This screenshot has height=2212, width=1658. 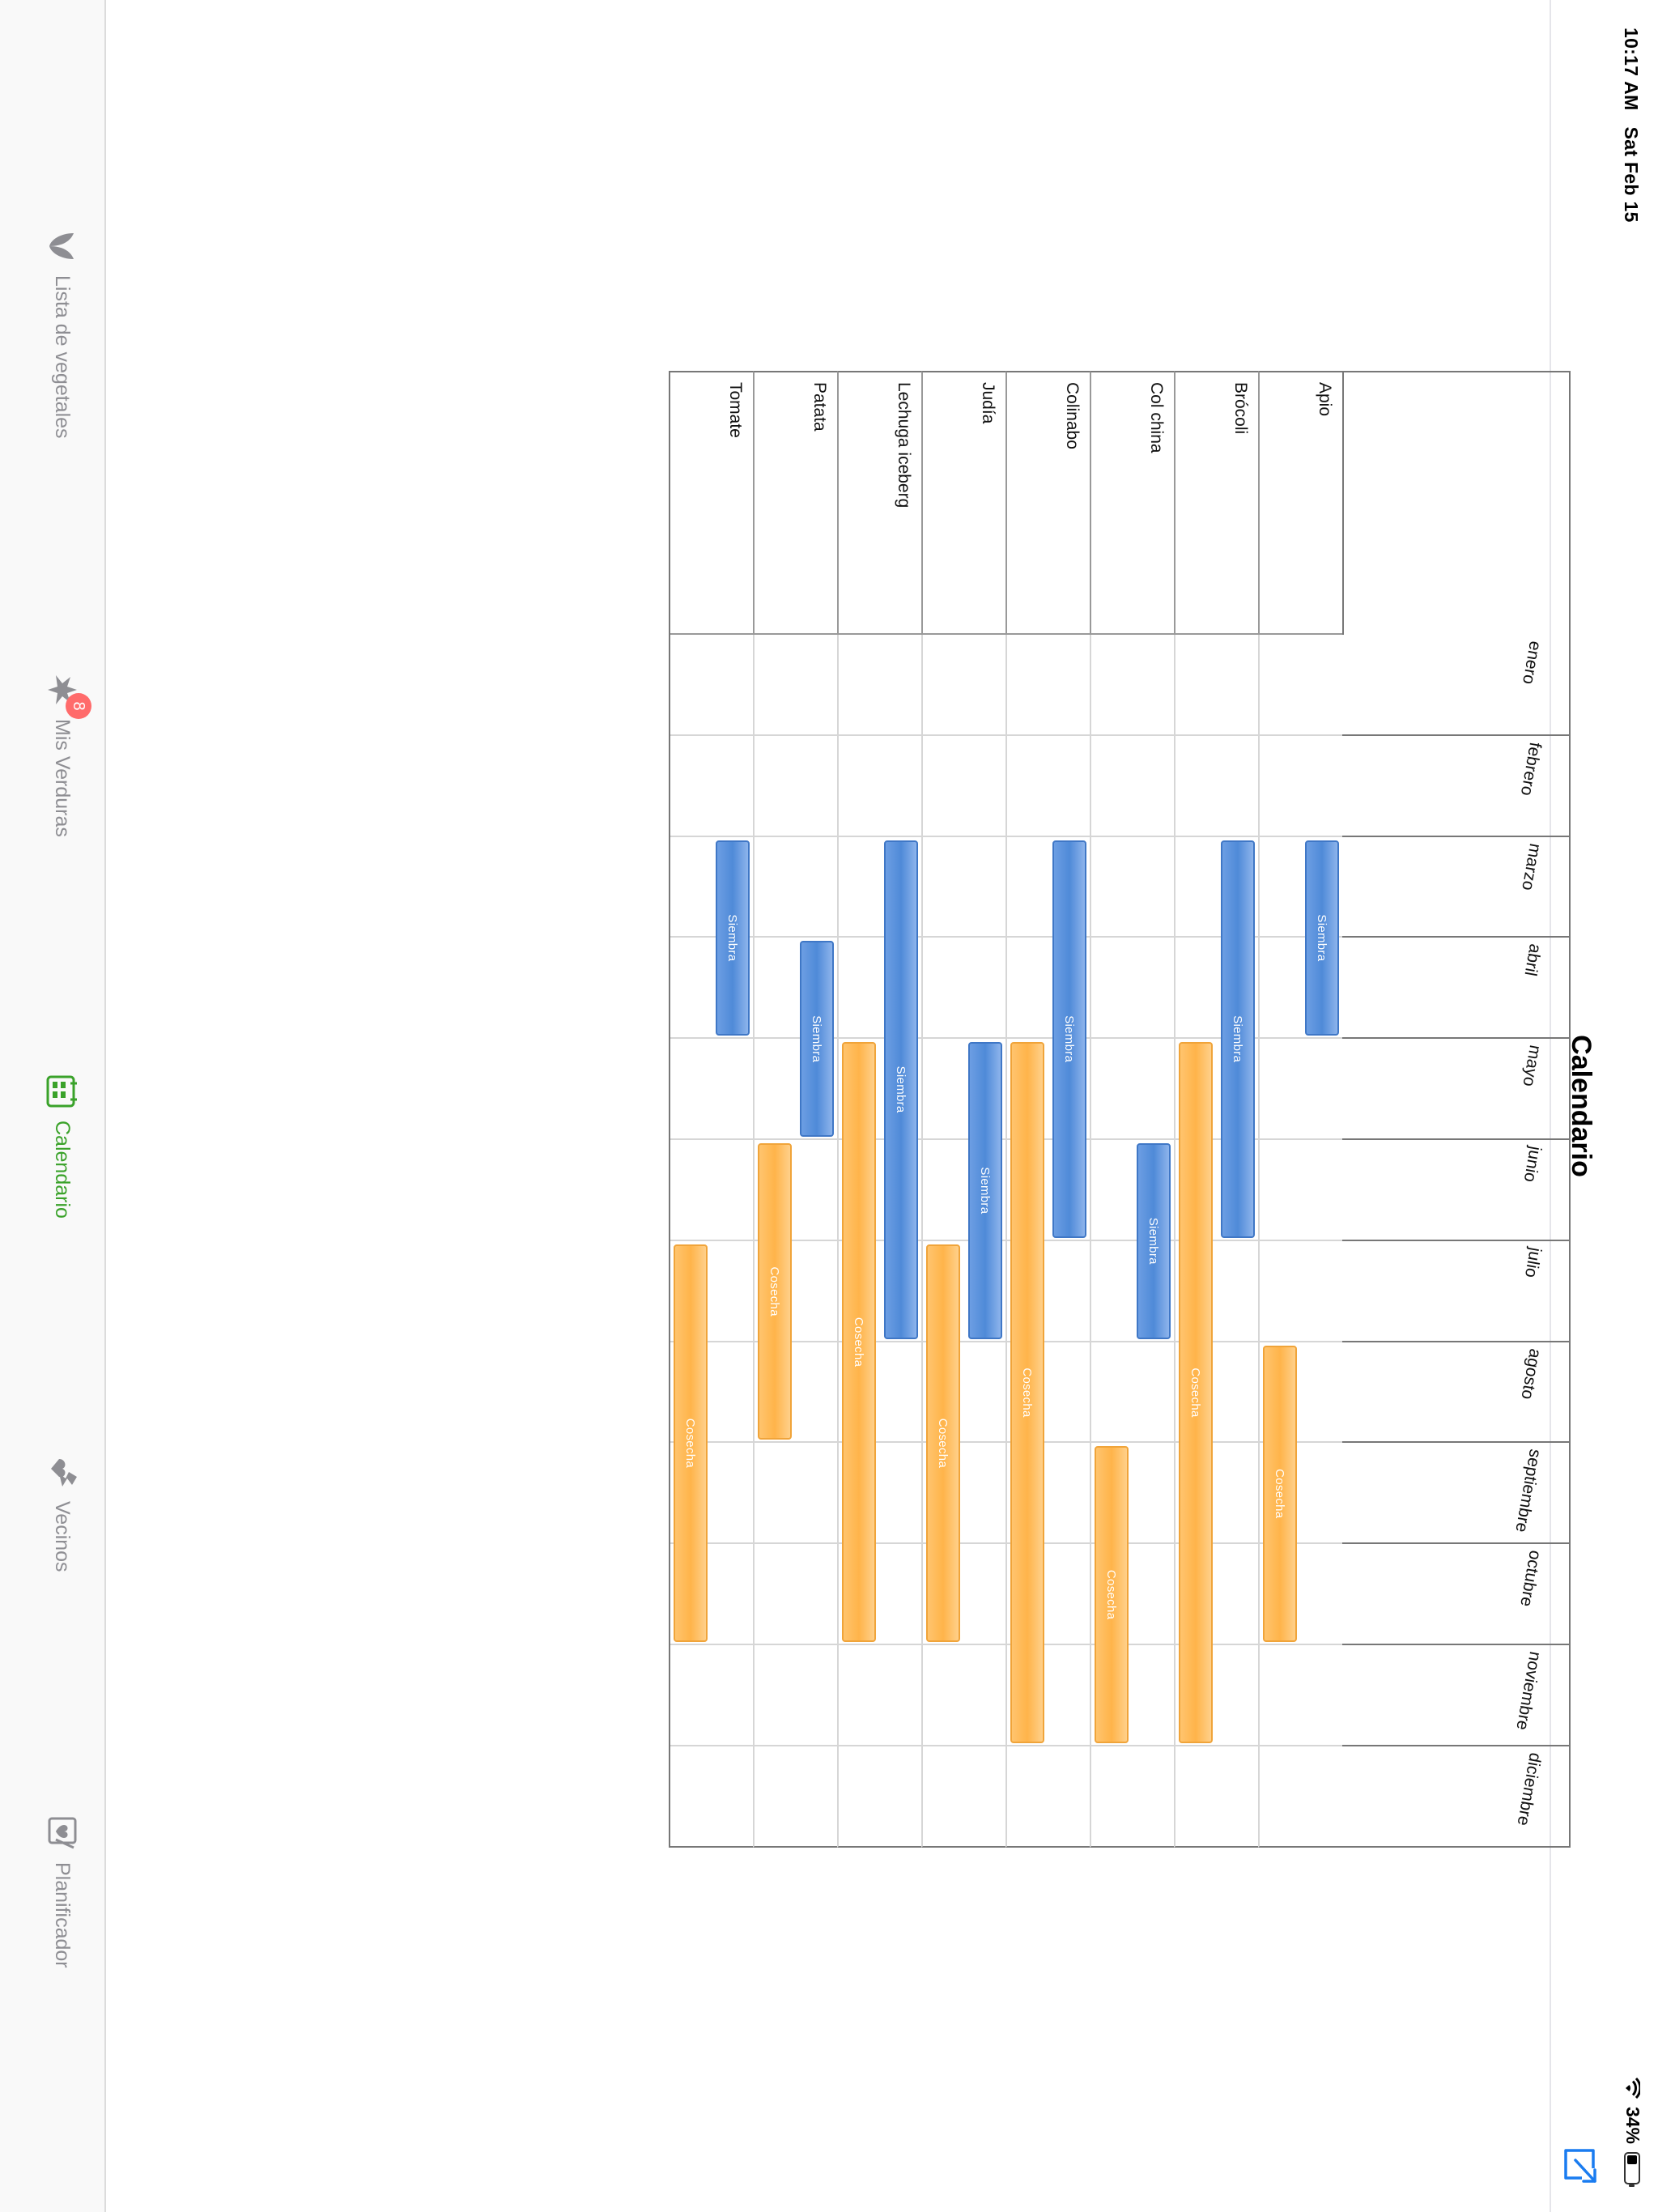 What do you see at coordinates (1047, 503) in the screenshot?
I see `row-header: Colinabo` at bounding box center [1047, 503].